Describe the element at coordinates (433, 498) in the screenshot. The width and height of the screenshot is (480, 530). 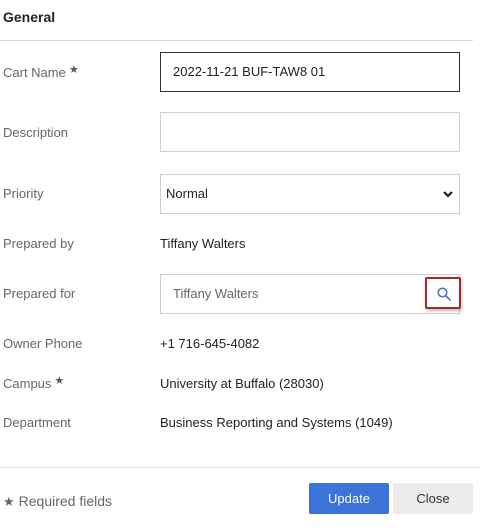
I see `close-button: Close` at that location.